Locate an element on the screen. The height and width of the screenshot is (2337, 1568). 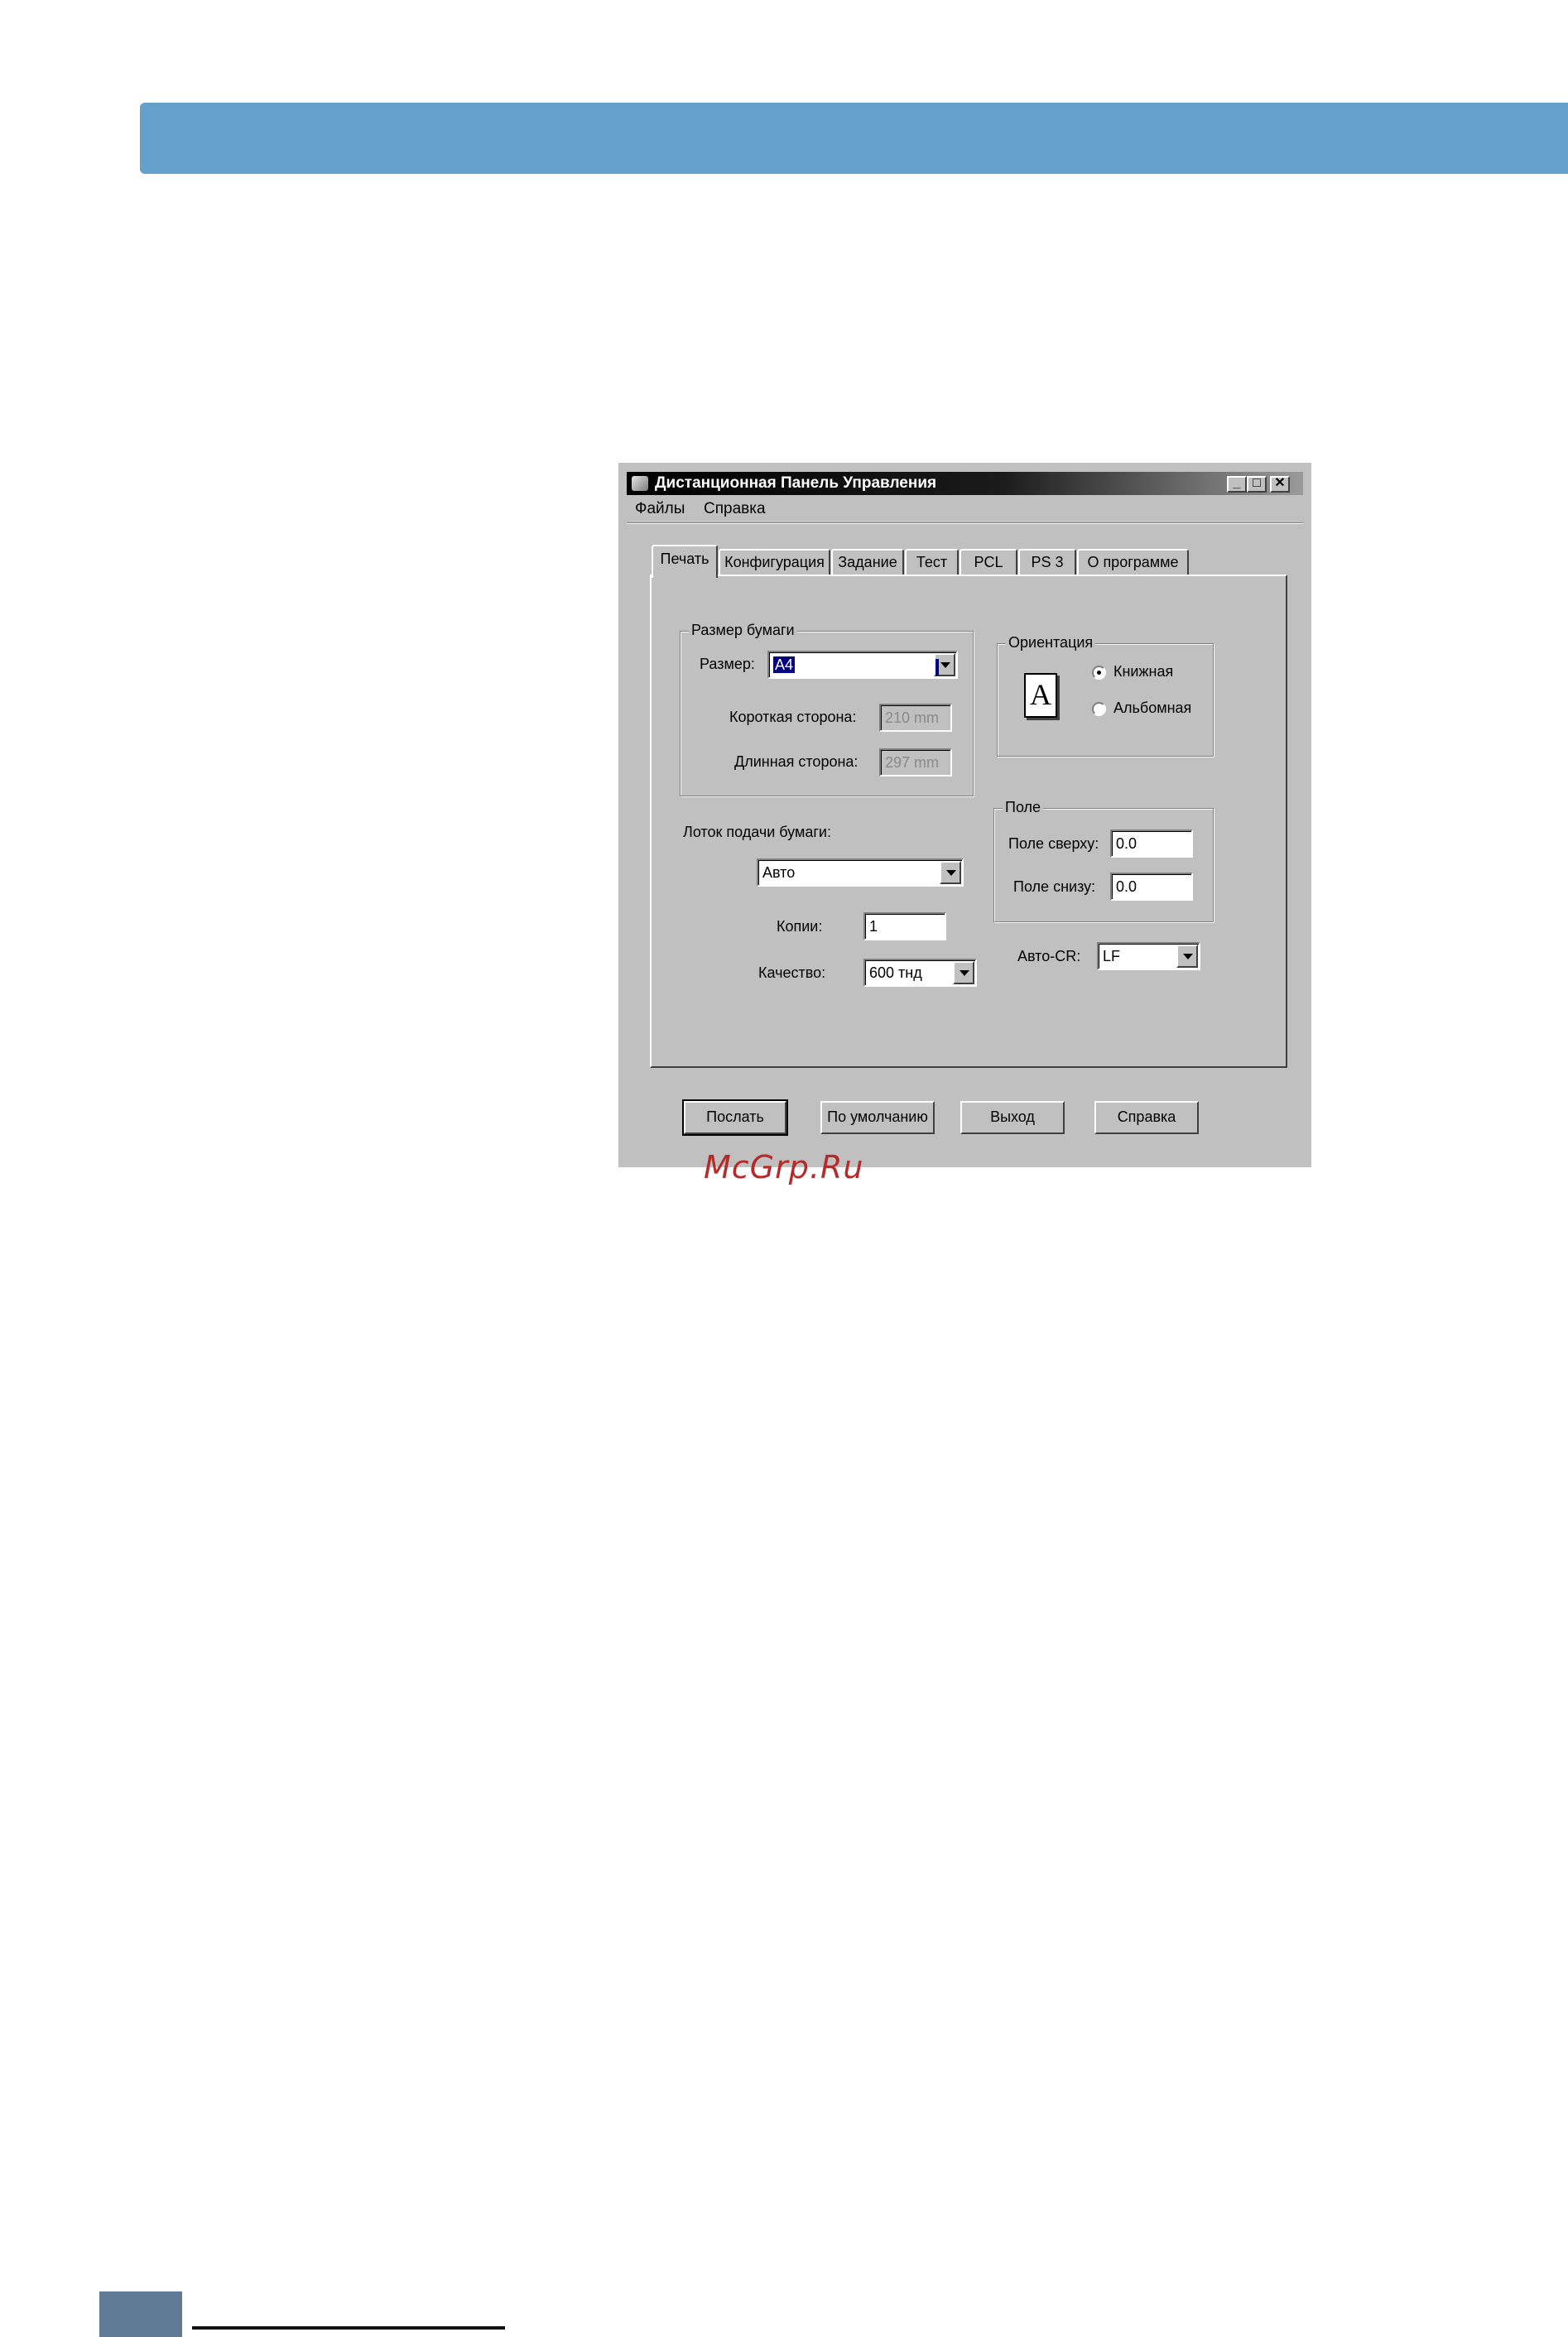
menu-bar: Файлы Справка is located at coordinates (965, 509).